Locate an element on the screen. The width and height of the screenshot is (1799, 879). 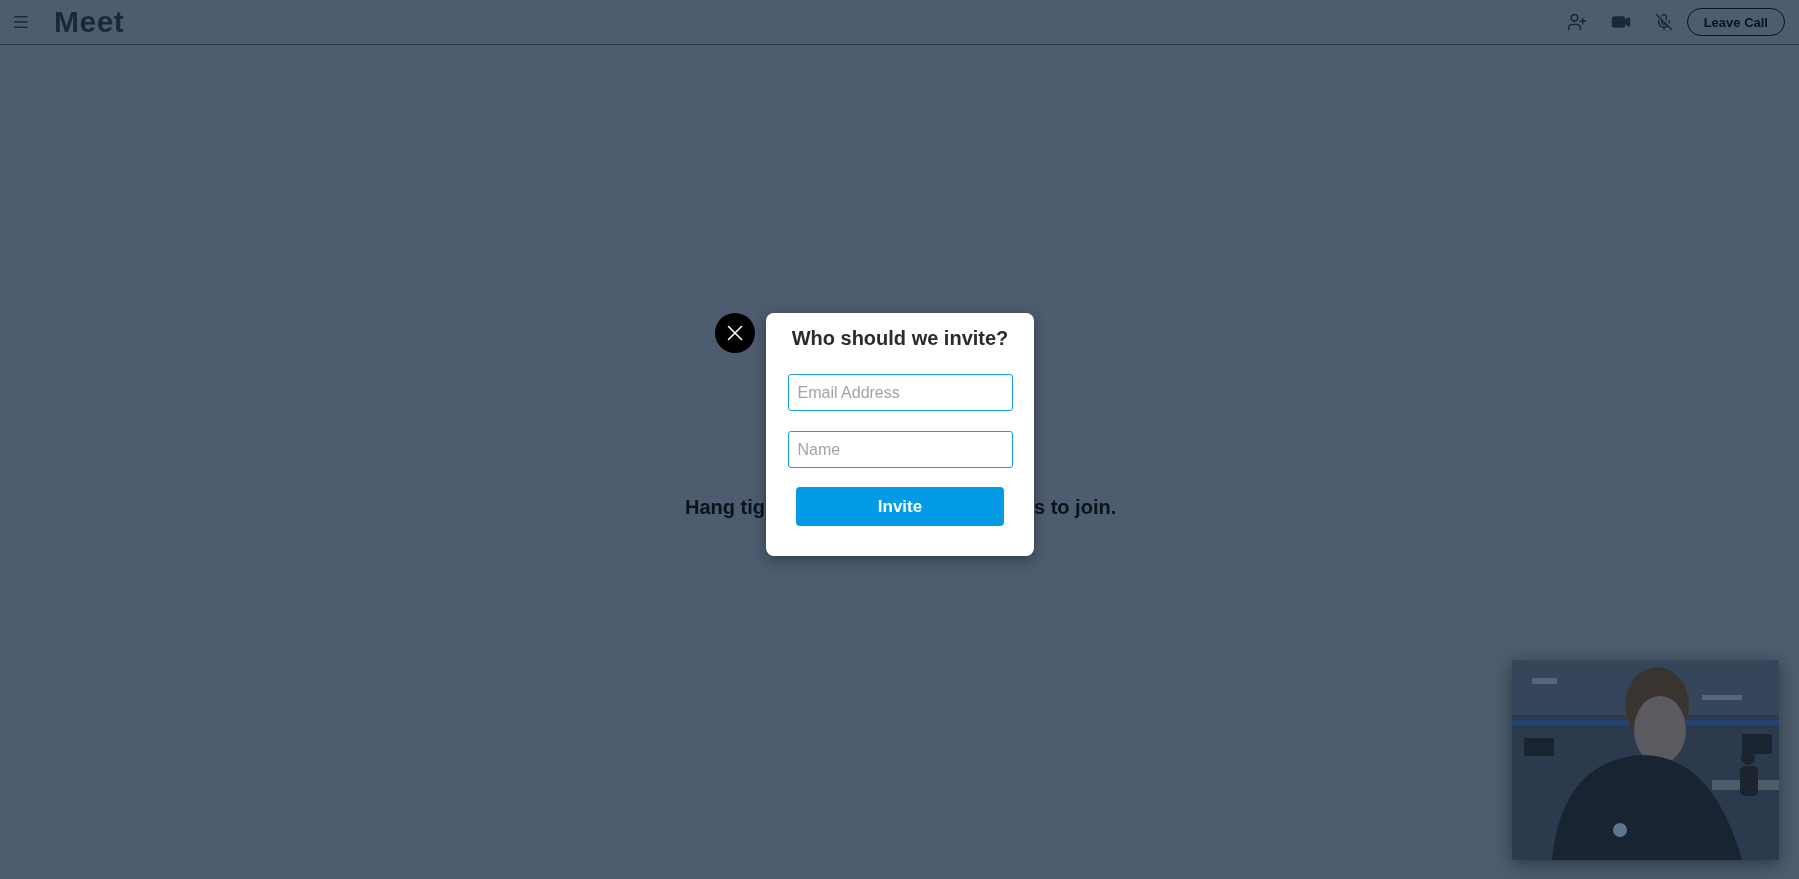
status-message: Hang tig is located at coordinates (725, 507).